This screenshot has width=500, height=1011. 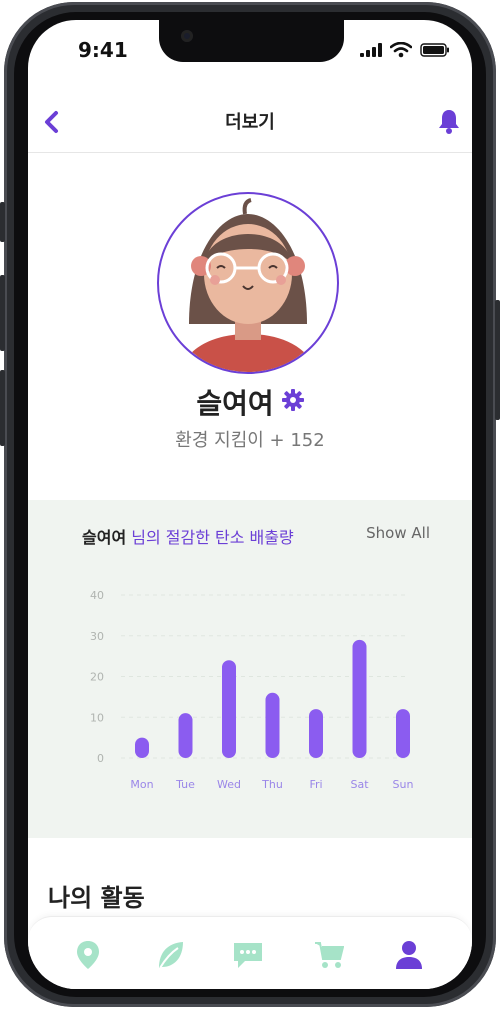 I want to click on avatar-illustration, so click(x=248, y=285).